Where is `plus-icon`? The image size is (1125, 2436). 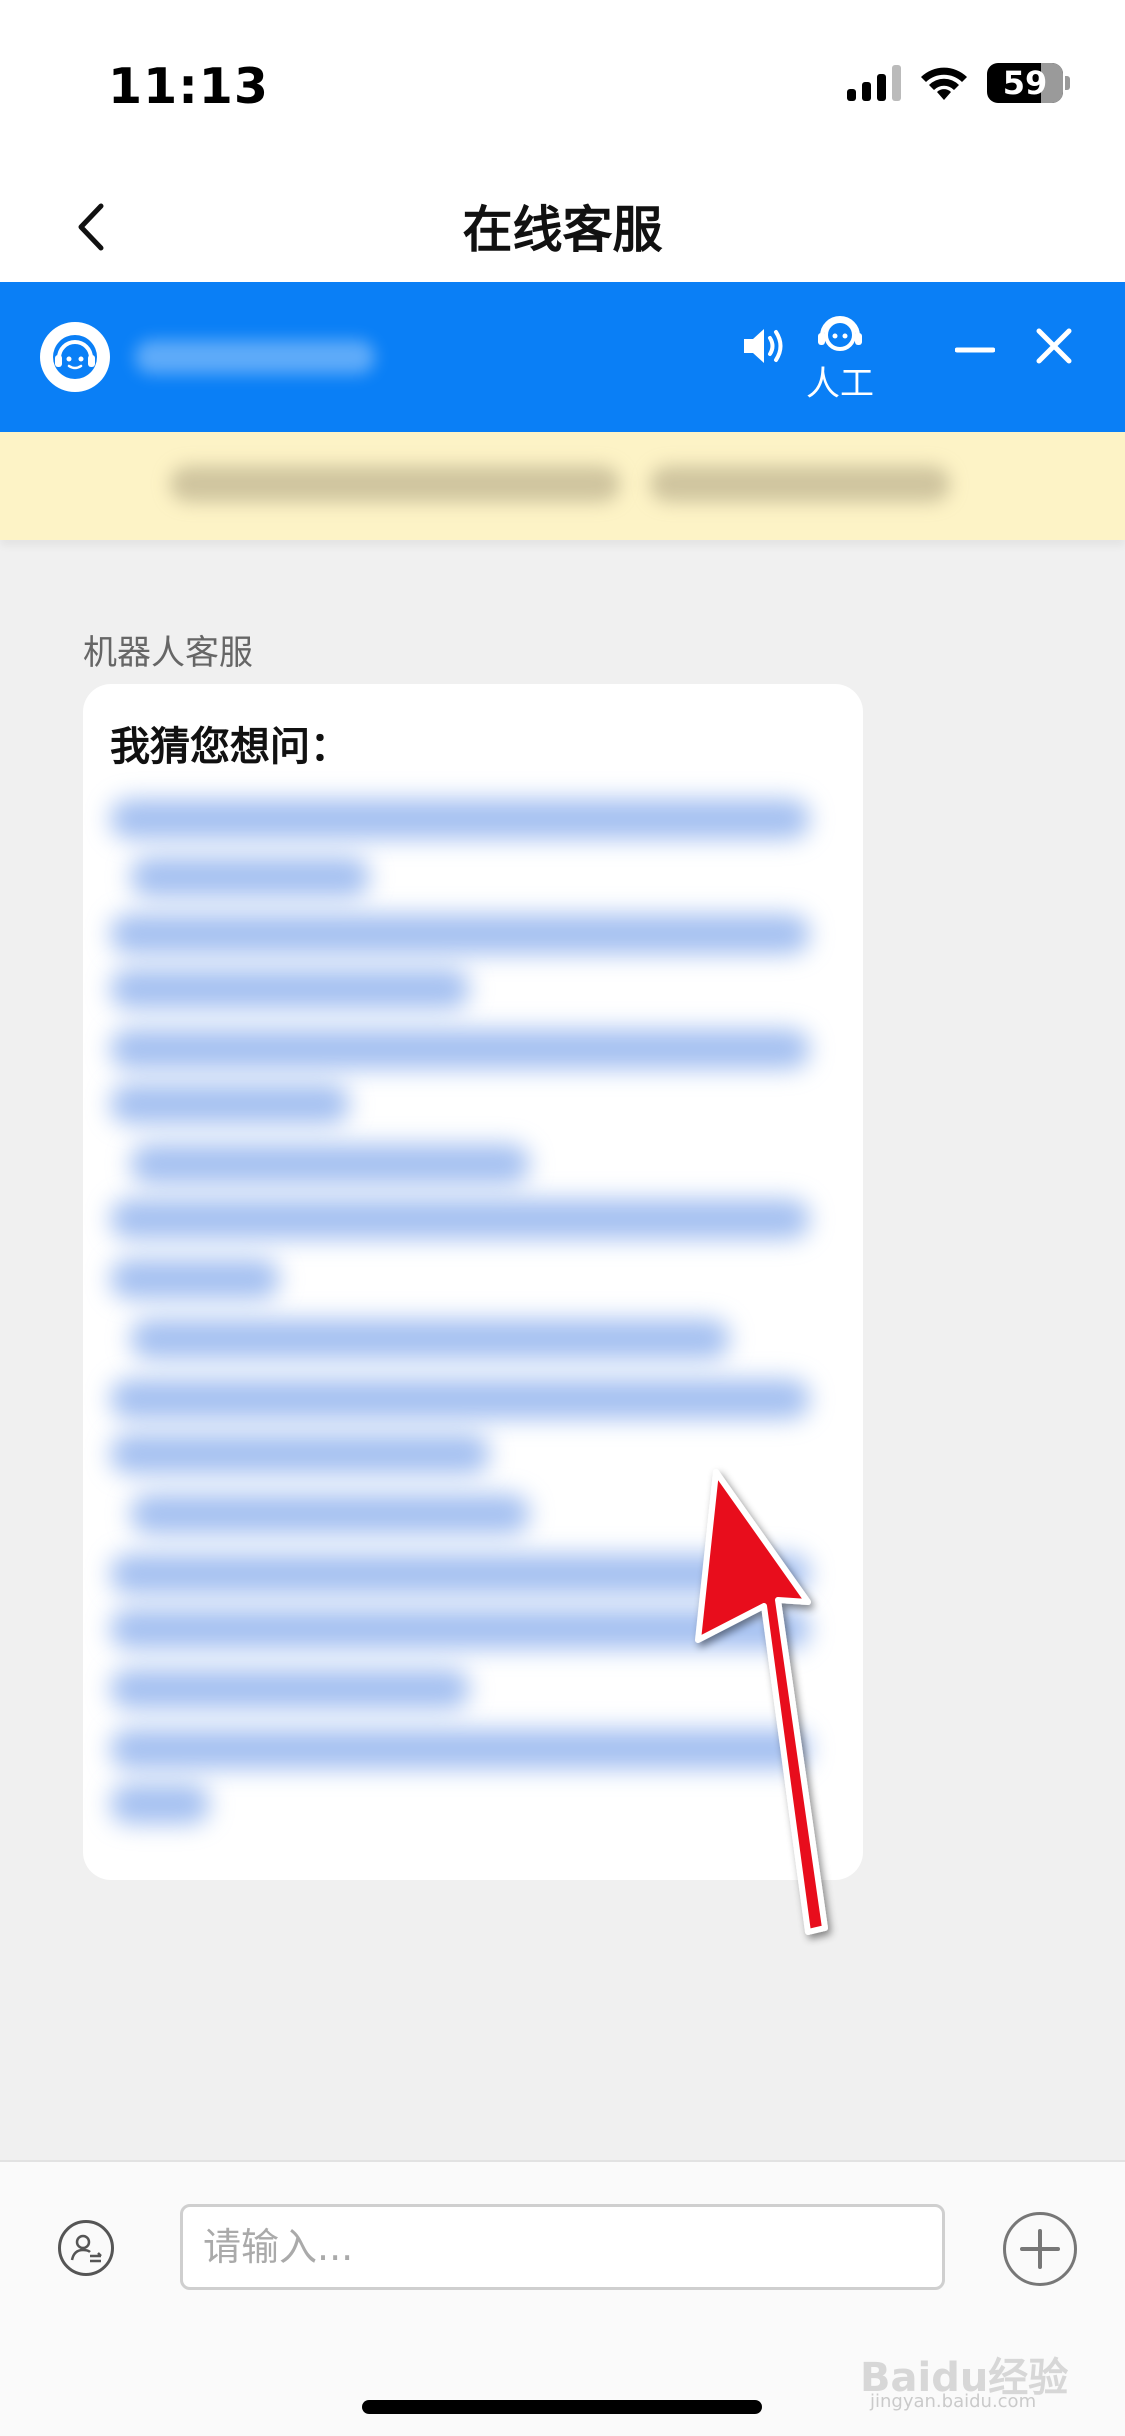
plus-icon is located at coordinates (1040, 2249).